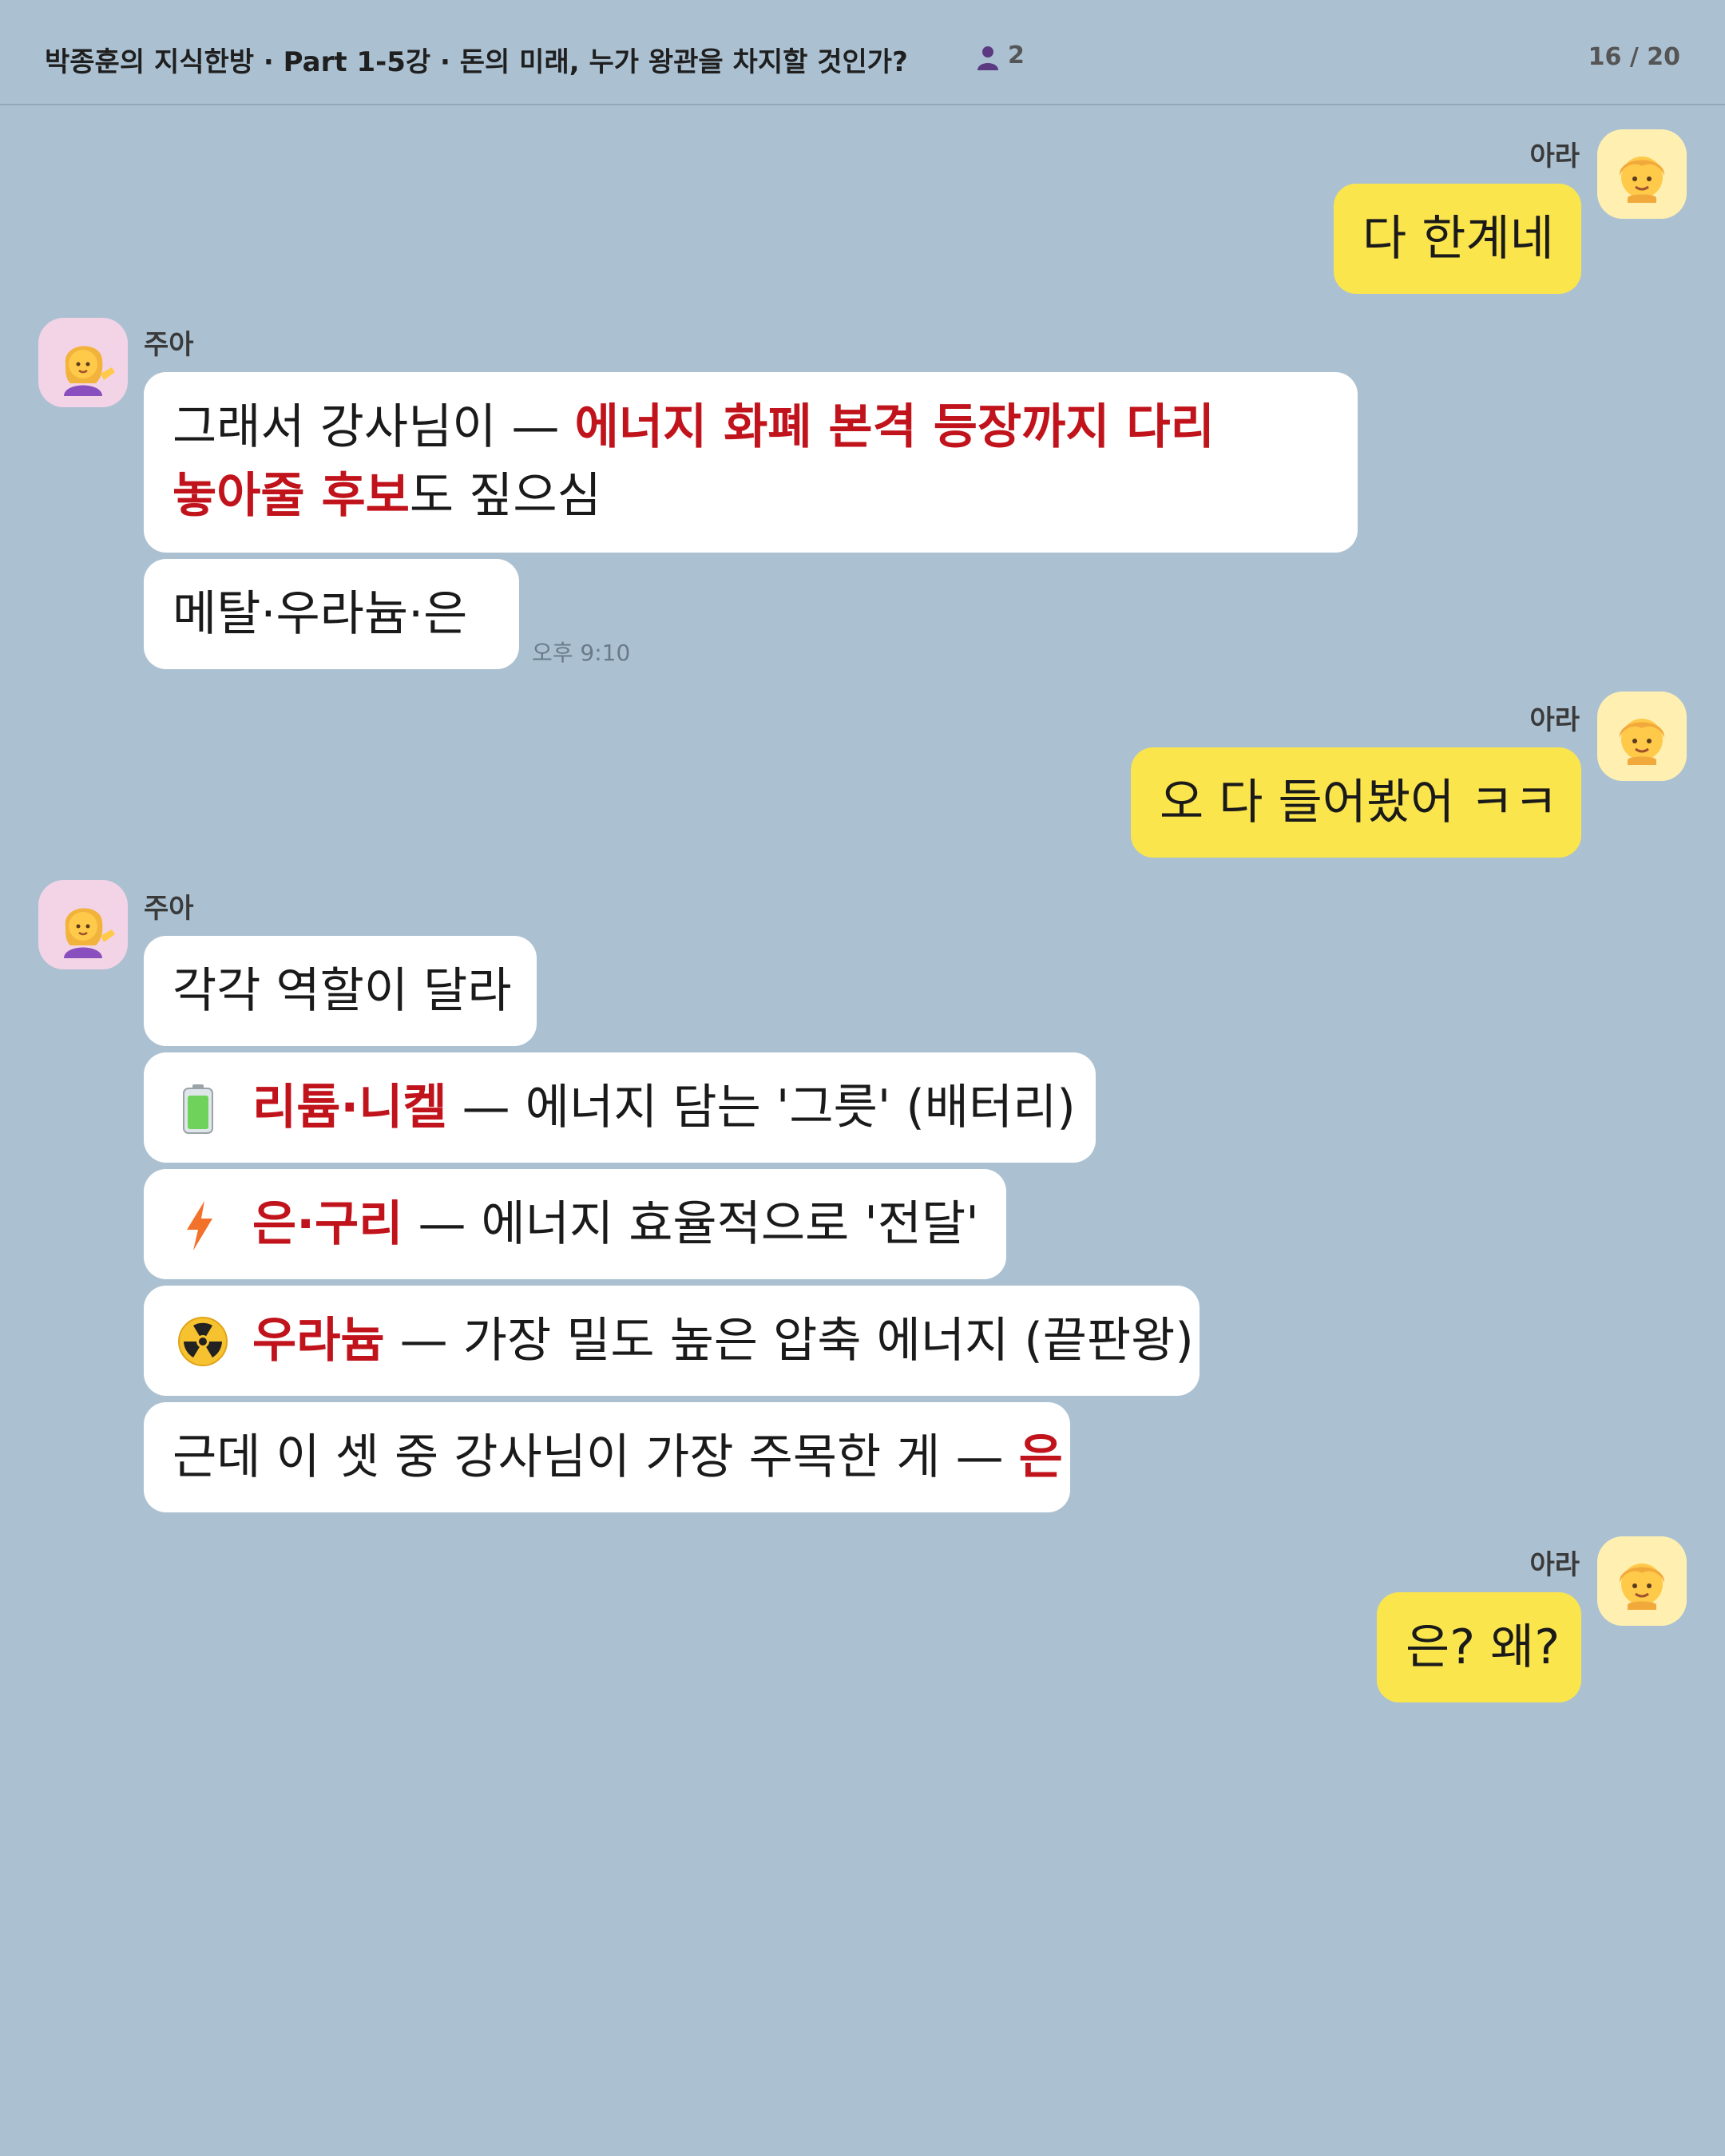  What do you see at coordinates (1634, 57) in the screenshot?
I see `page-counter: 16 / 20` at bounding box center [1634, 57].